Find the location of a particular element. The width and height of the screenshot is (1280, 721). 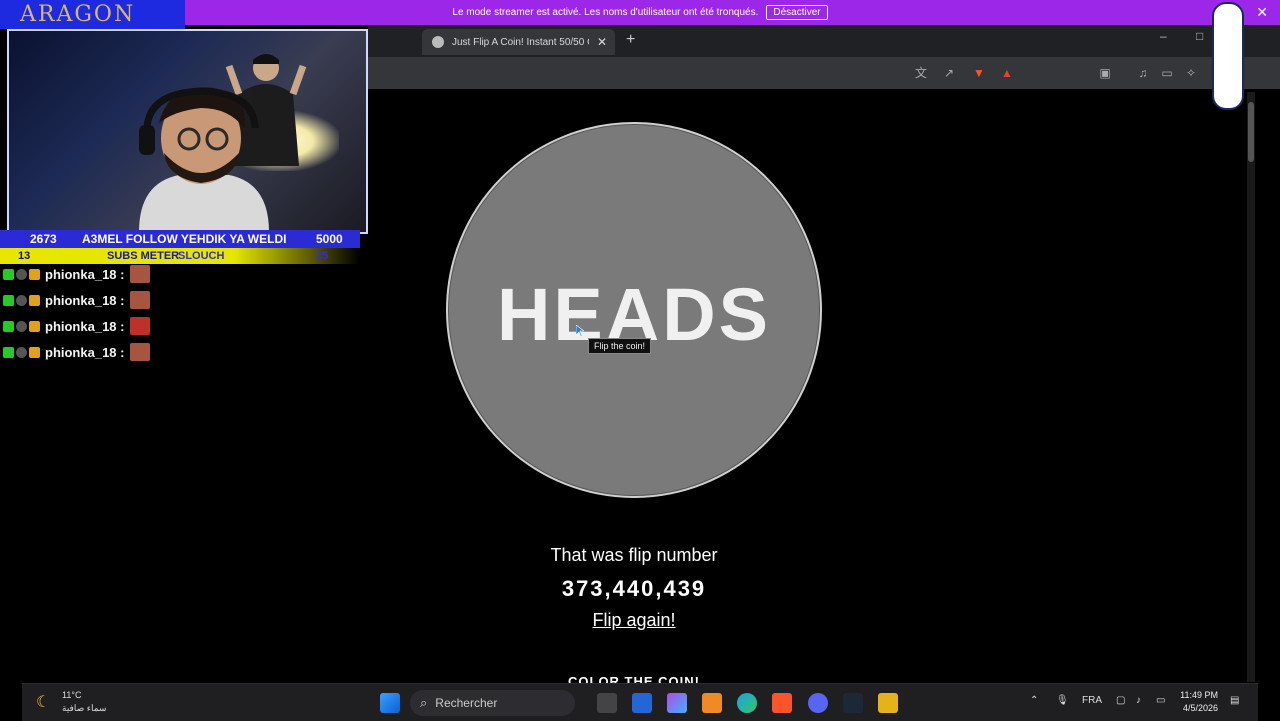

share-icon: ↗ is located at coordinates (949, 73).